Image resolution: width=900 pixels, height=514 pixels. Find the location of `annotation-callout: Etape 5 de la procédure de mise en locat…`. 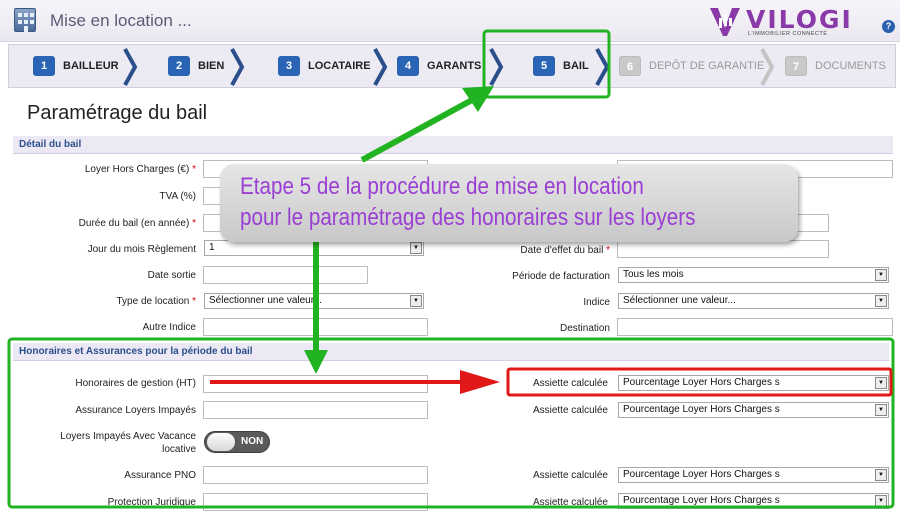

annotation-callout: Etape 5 de la procédure de mise en locat… is located at coordinates (509, 203).